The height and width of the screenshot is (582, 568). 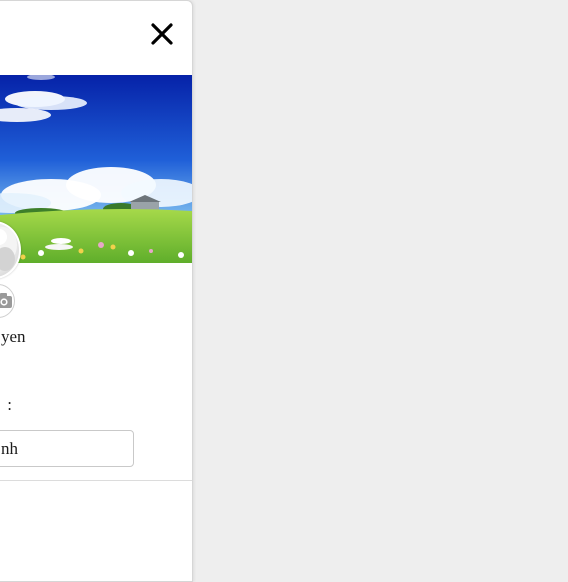 I want to click on close-button, so click(x=162, y=34).